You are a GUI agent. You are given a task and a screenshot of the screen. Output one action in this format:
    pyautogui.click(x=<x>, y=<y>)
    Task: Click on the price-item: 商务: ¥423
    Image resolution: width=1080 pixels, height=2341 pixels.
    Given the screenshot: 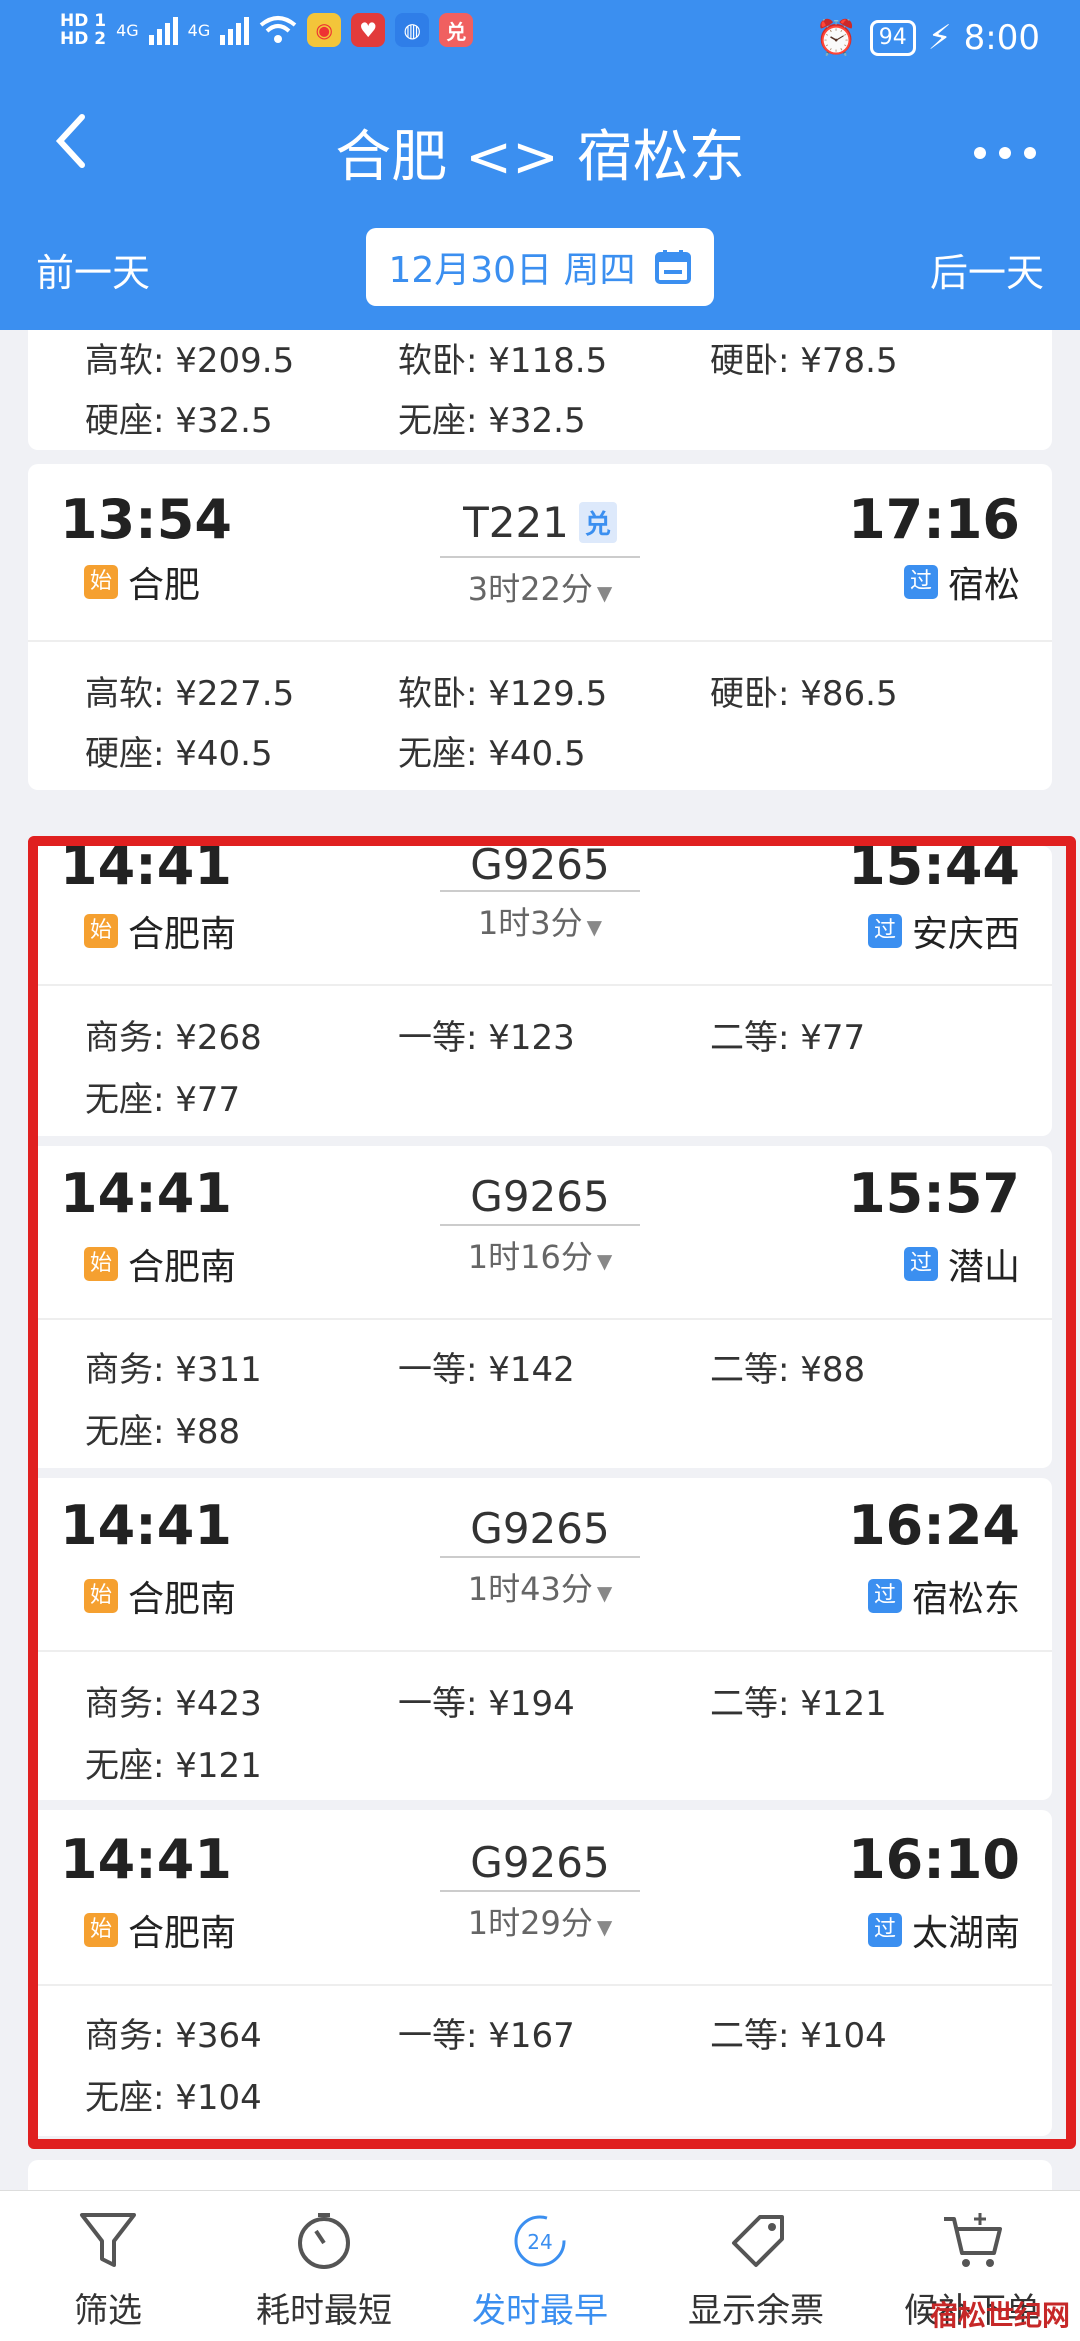 What is the action you would take?
    pyautogui.click(x=173, y=1704)
    